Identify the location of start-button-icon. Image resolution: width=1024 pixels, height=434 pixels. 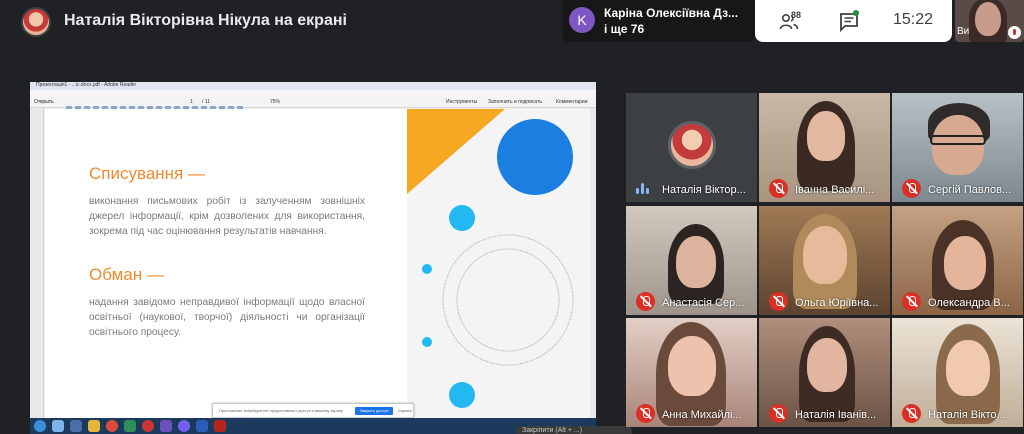
(40, 426).